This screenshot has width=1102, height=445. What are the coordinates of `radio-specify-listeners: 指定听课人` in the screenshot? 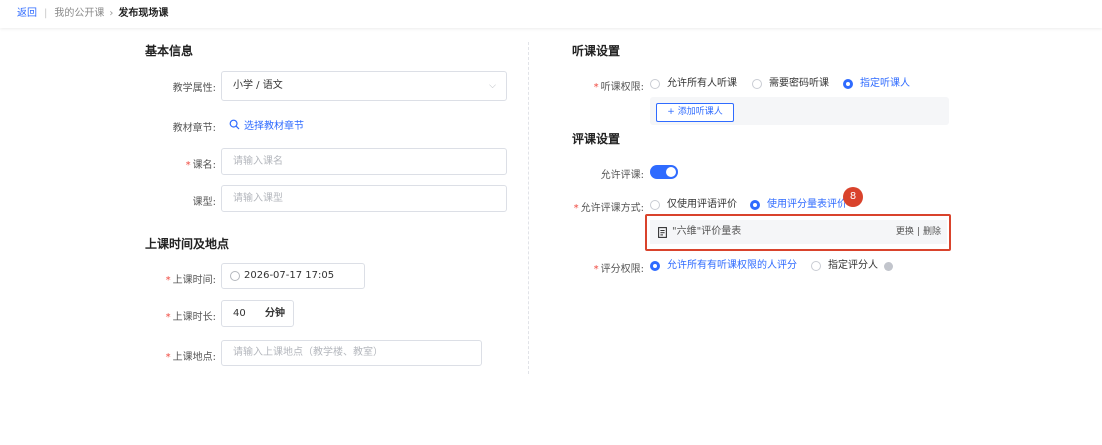 It's located at (876, 84).